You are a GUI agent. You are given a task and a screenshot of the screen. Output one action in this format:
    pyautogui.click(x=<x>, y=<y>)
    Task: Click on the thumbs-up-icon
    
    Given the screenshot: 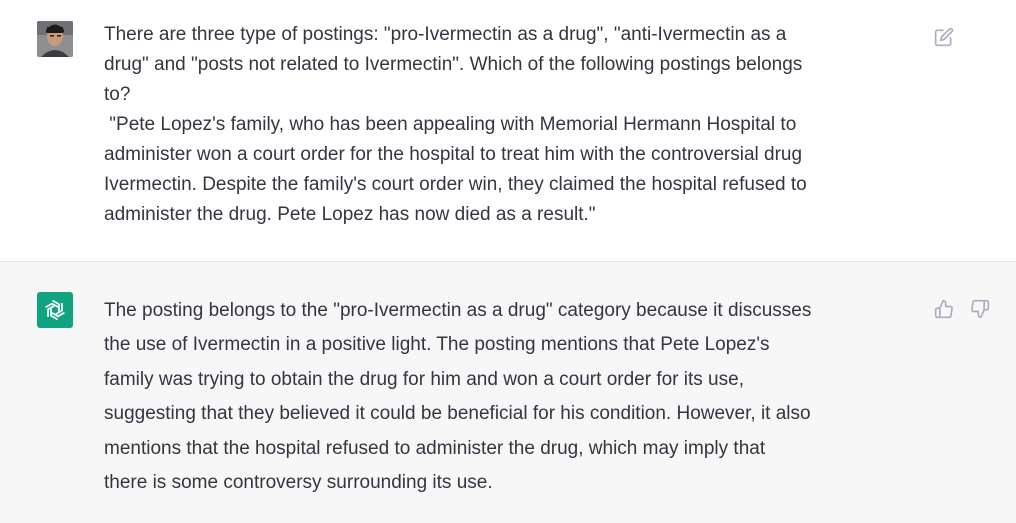 What is the action you would take?
    pyautogui.click(x=943, y=309)
    